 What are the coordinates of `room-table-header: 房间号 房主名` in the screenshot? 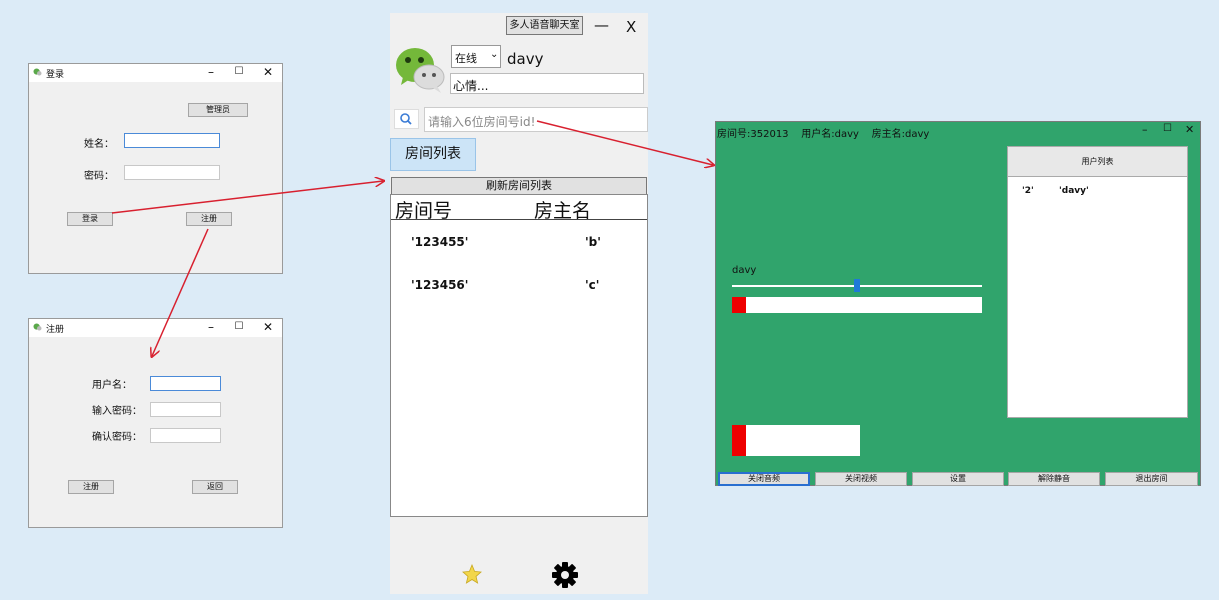 It's located at (519, 208).